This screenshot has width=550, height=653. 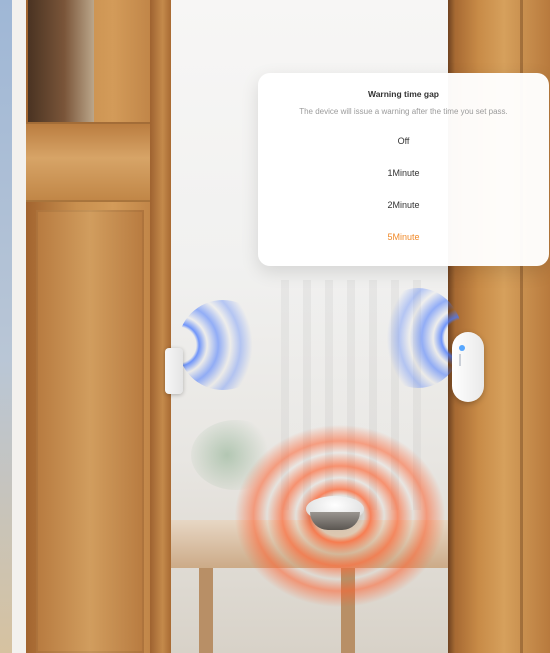 What do you see at coordinates (174, 371) in the screenshot?
I see `door-sensor-left-icon` at bounding box center [174, 371].